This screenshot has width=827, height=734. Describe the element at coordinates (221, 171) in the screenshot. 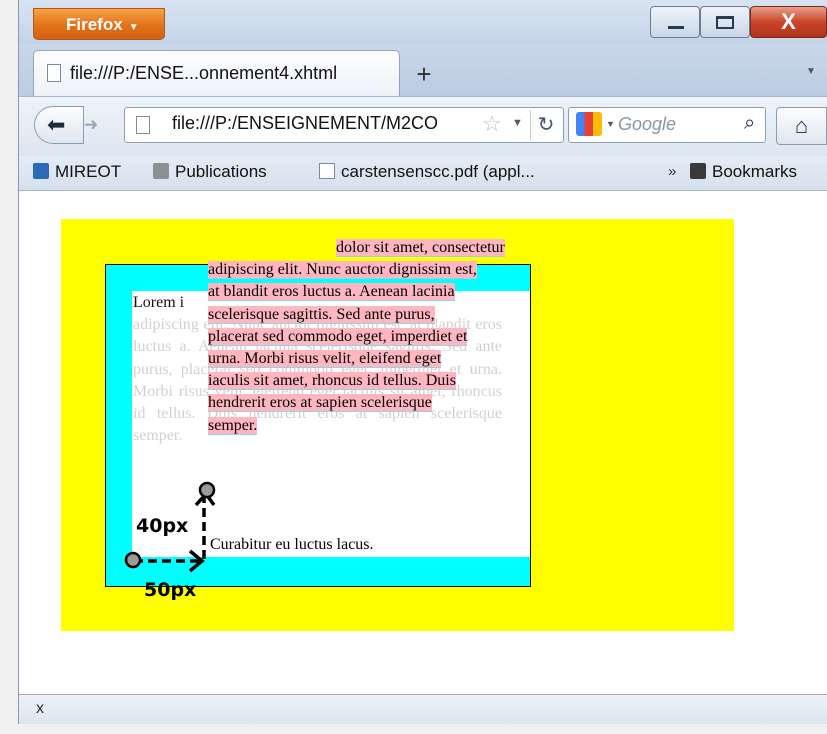

I see `bookmark-label: Publications` at that location.